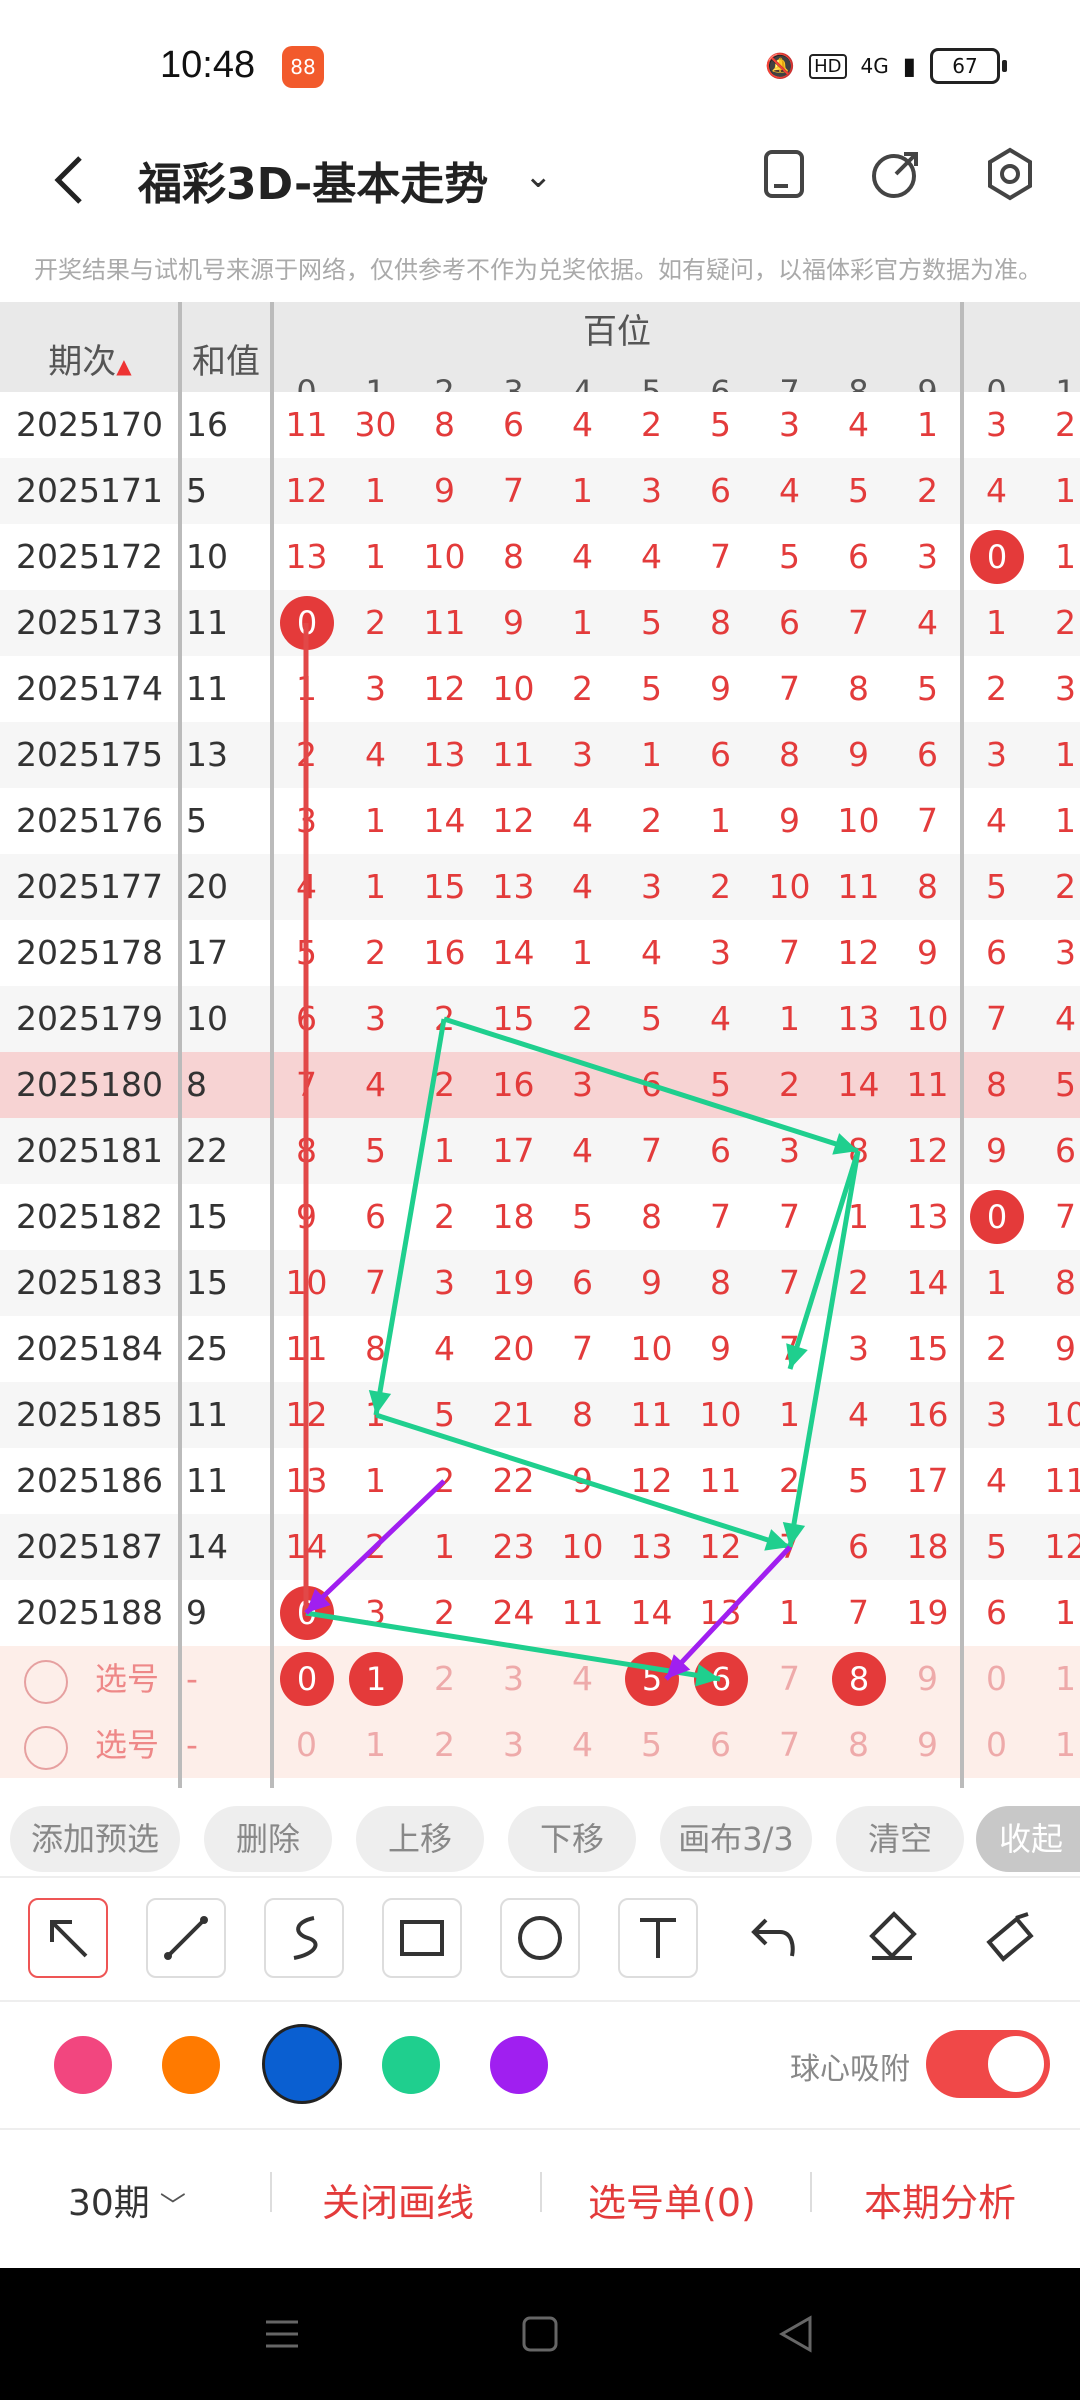 This screenshot has width=1080, height=2400. Describe the element at coordinates (796, 2336) in the screenshot. I see `back-nav-icon` at that location.